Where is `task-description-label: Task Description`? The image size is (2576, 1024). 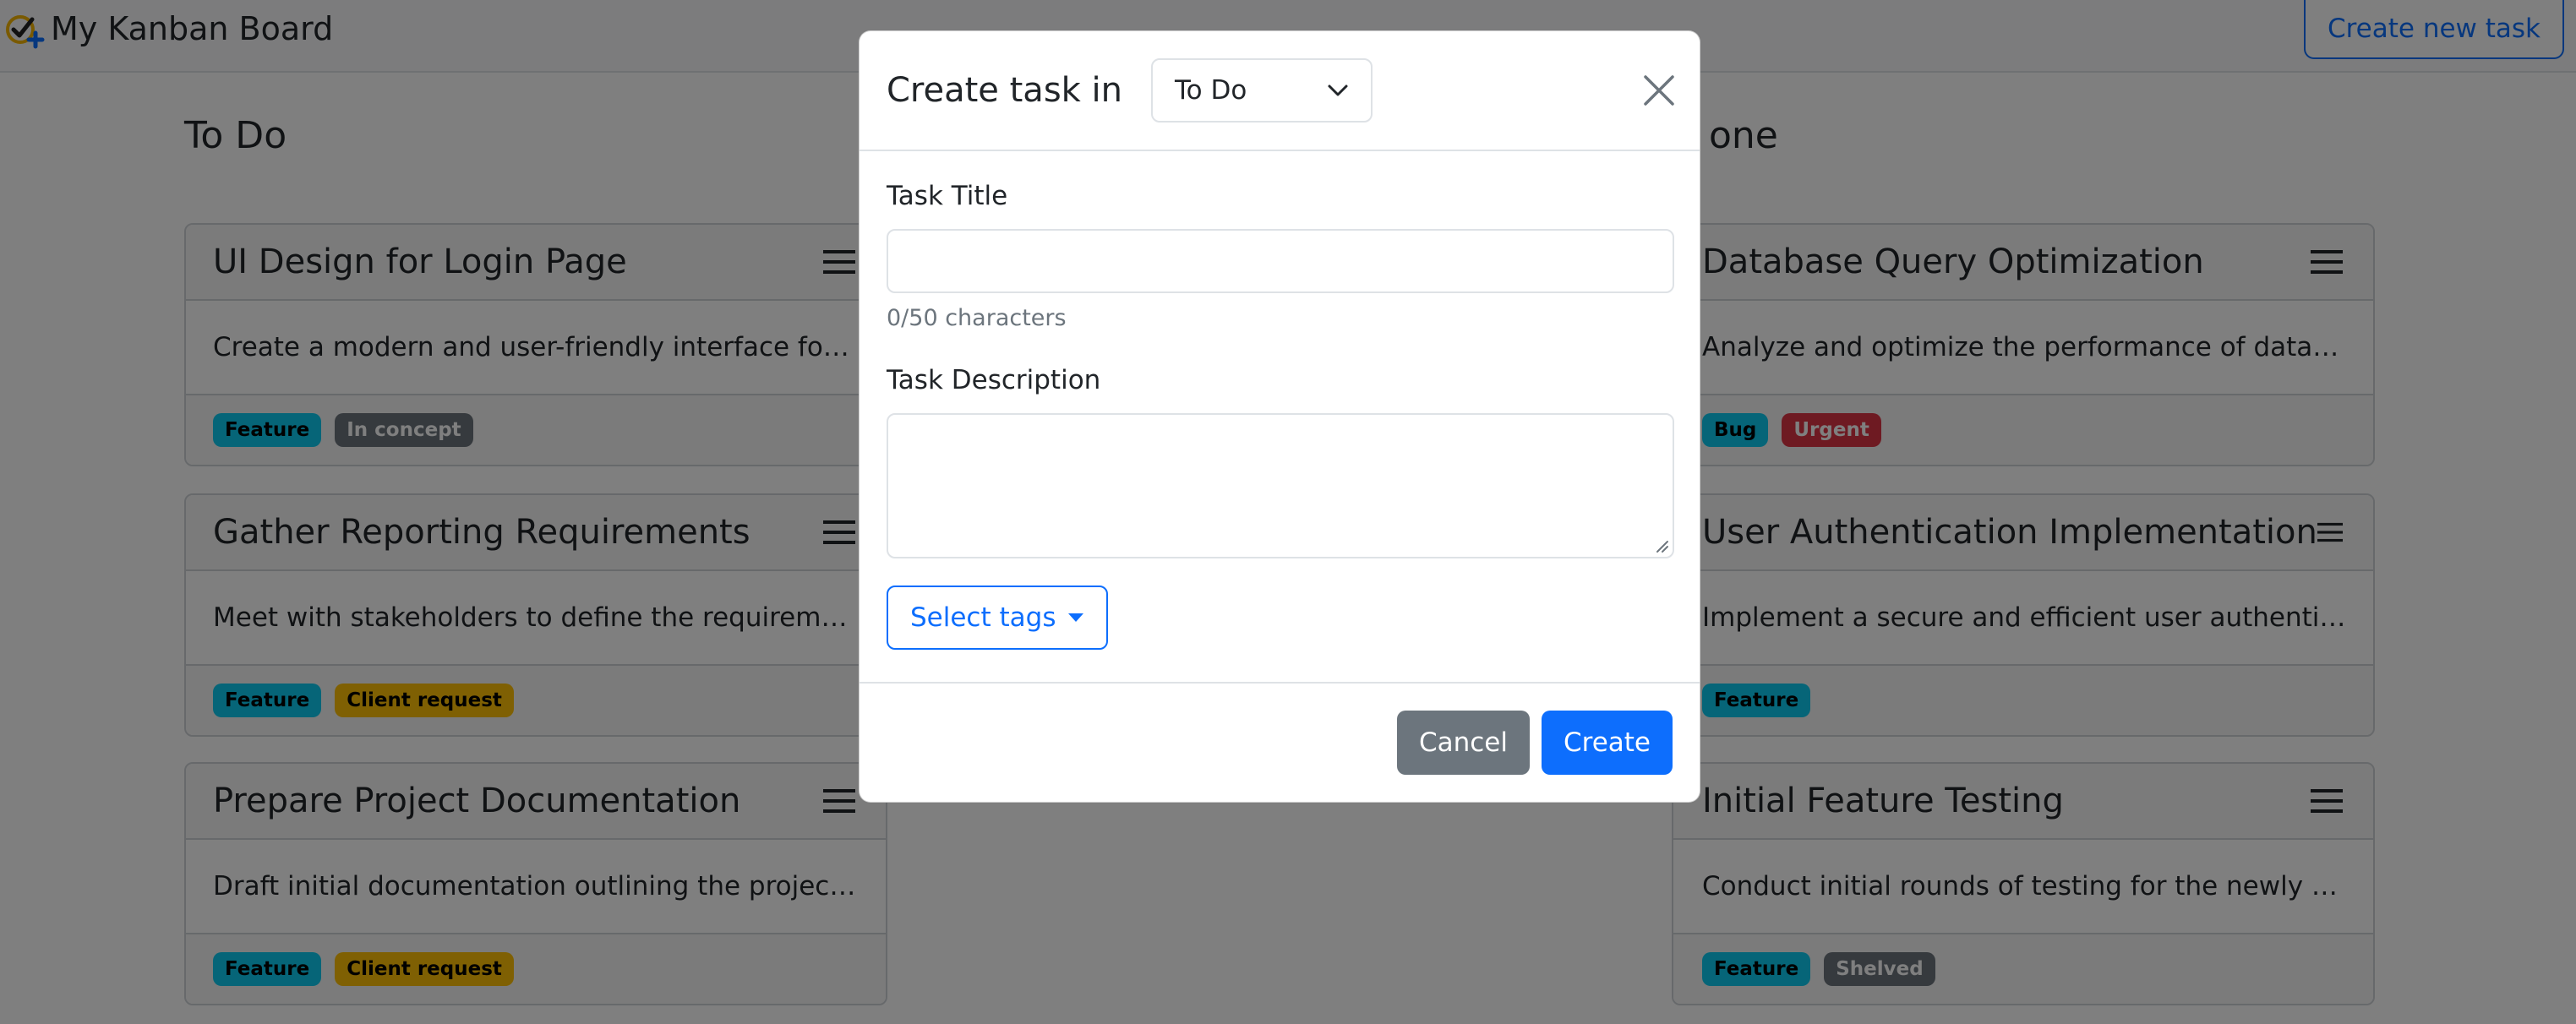
task-description-label: Task Description is located at coordinates (994, 380).